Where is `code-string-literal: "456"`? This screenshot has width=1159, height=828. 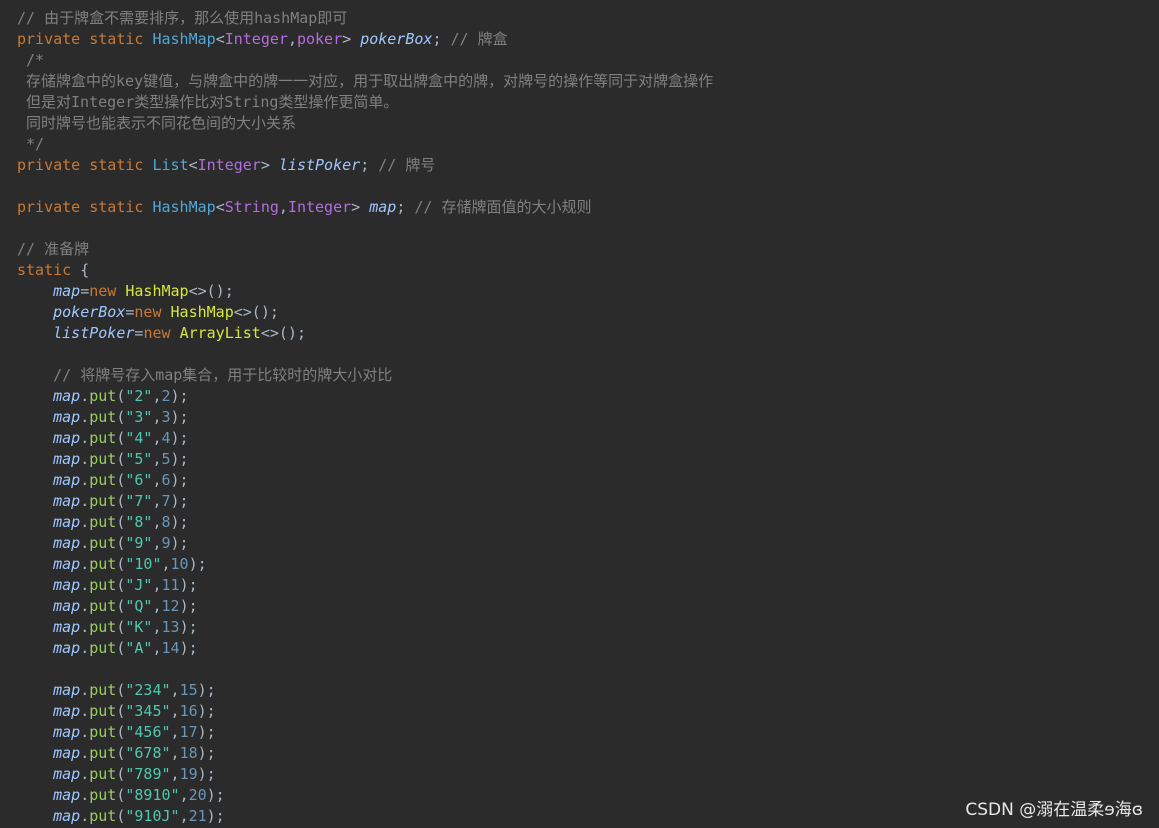
code-string-literal: "456" is located at coordinates (148, 732).